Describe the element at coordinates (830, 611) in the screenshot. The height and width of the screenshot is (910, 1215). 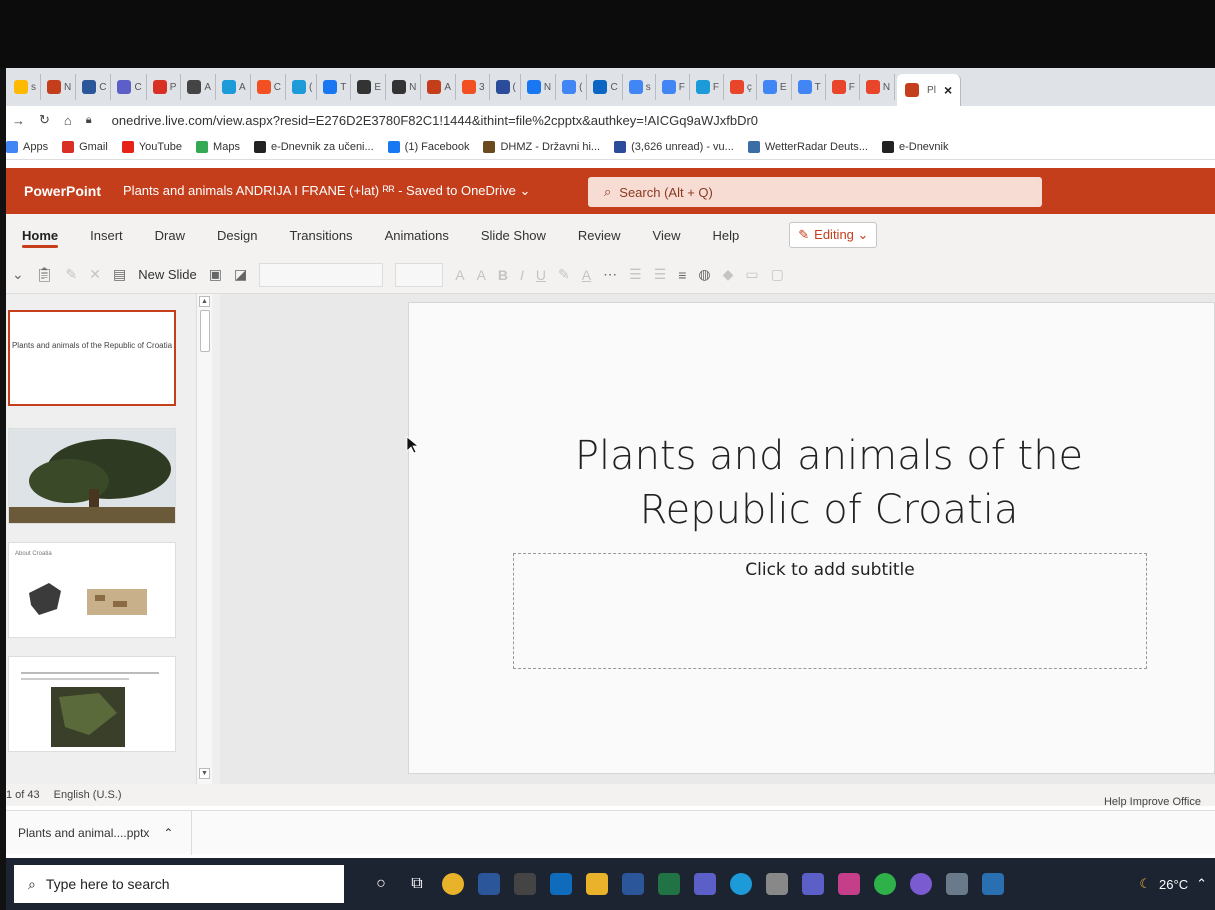
I see `subtitle-placeholder-box: Click to add subtitle` at that location.